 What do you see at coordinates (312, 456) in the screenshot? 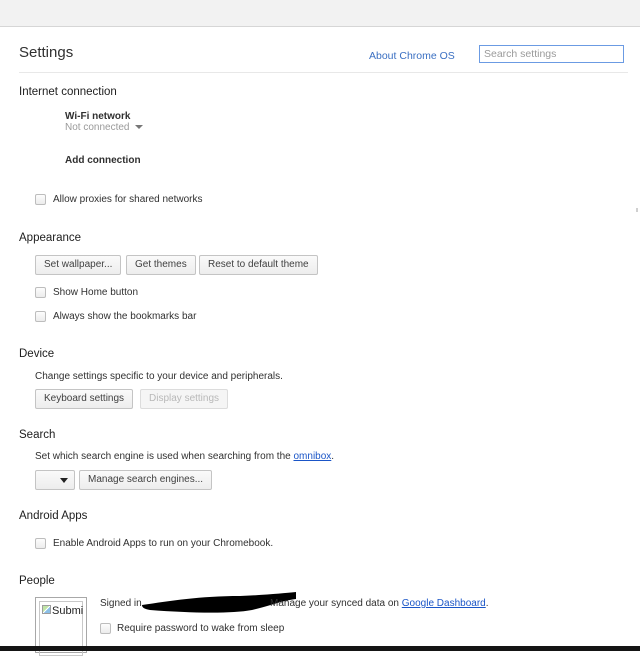
I see `omnibox-link: omnibox` at bounding box center [312, 456].